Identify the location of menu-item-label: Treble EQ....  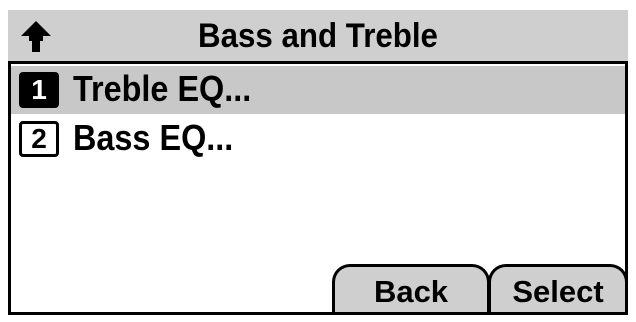
(162, 88).